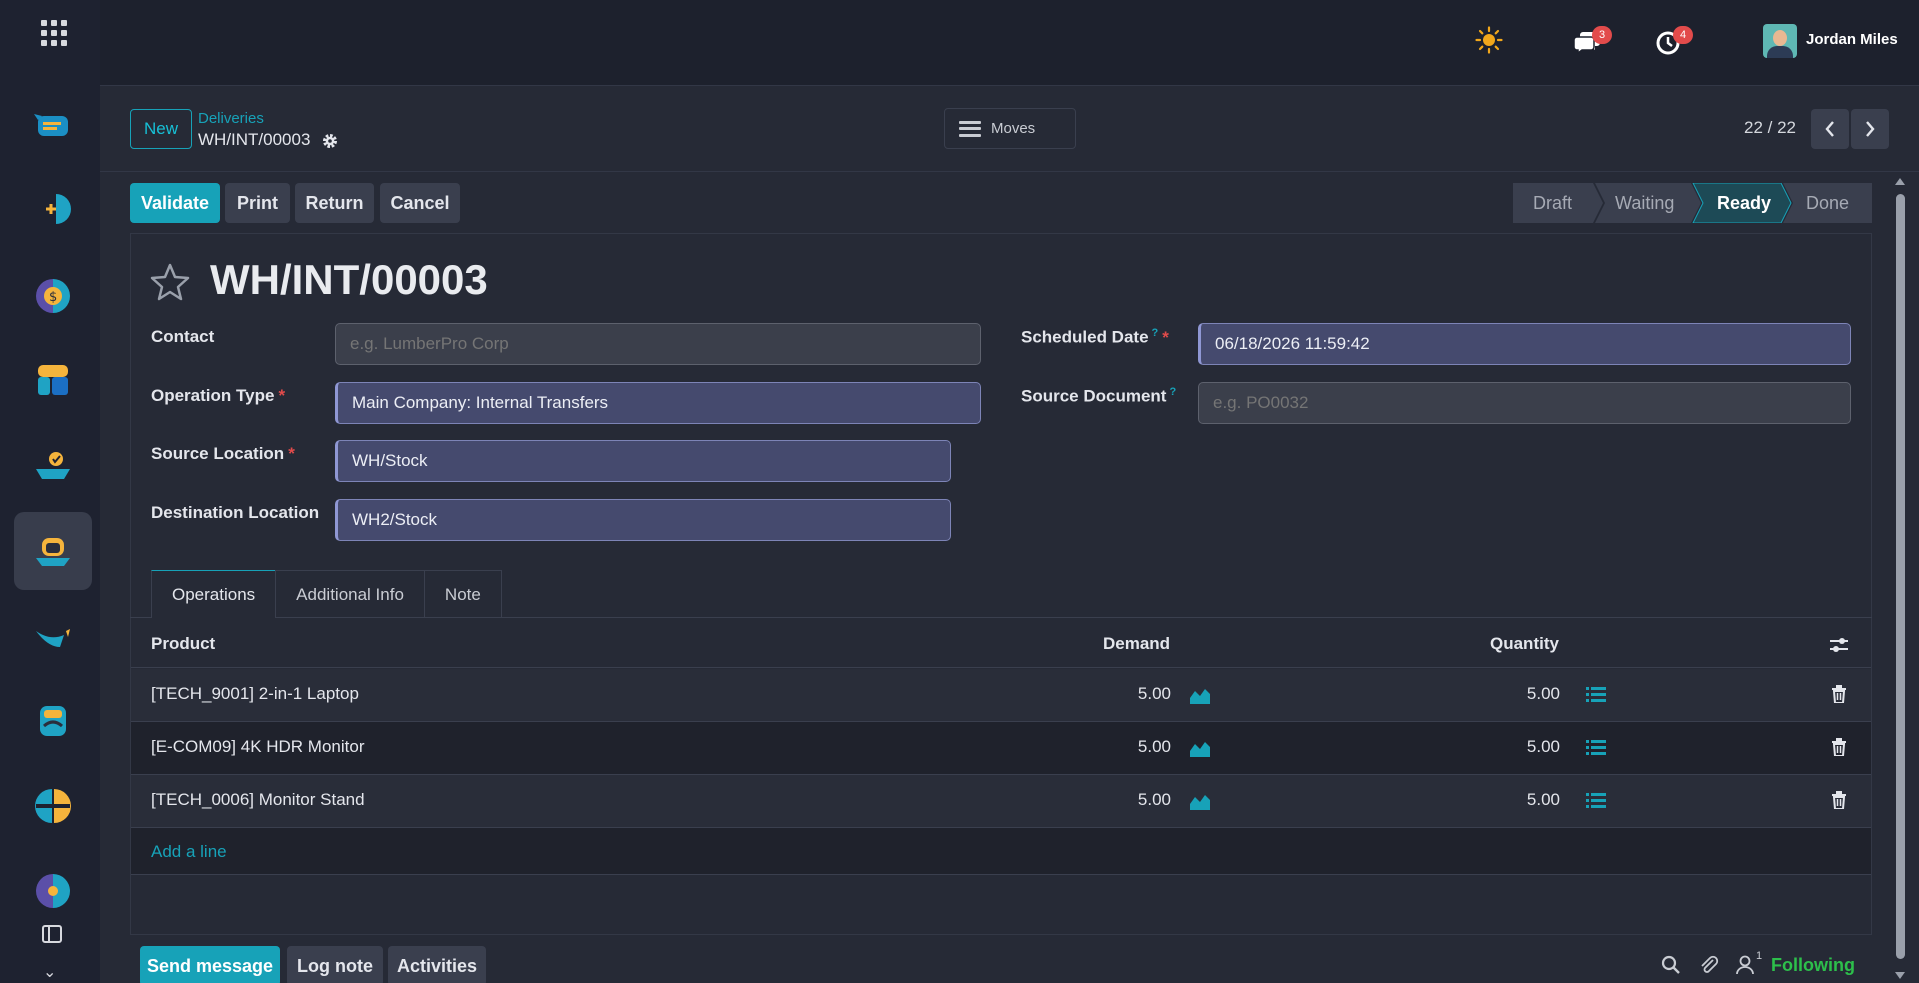  I want to click on optional-columns-icon, so click(1839, 645).